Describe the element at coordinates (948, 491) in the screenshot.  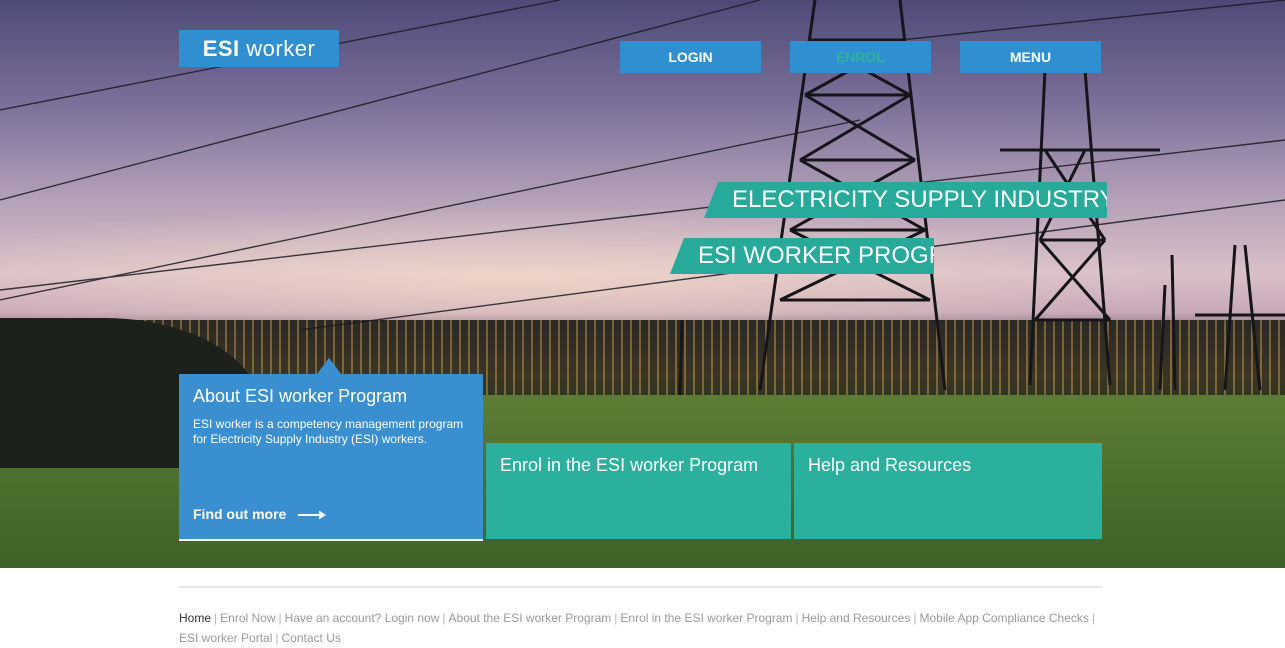
I see `help-resources-card: Help and Resources` at that location.